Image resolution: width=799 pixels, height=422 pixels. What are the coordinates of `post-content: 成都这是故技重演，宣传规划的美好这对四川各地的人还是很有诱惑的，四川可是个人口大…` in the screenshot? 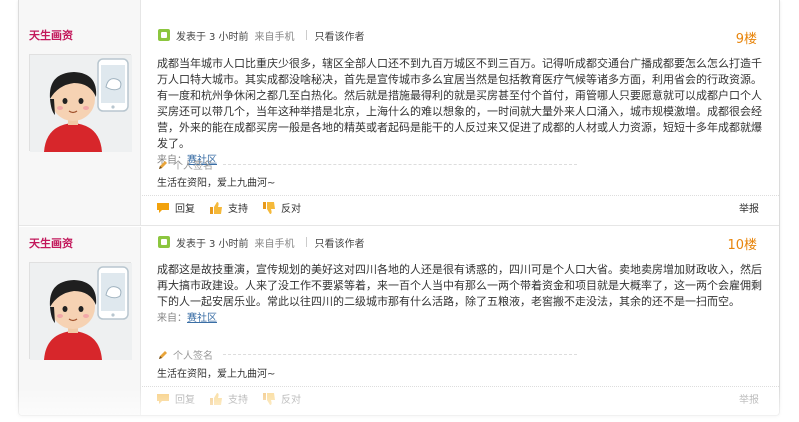 It's located at (459, 294).